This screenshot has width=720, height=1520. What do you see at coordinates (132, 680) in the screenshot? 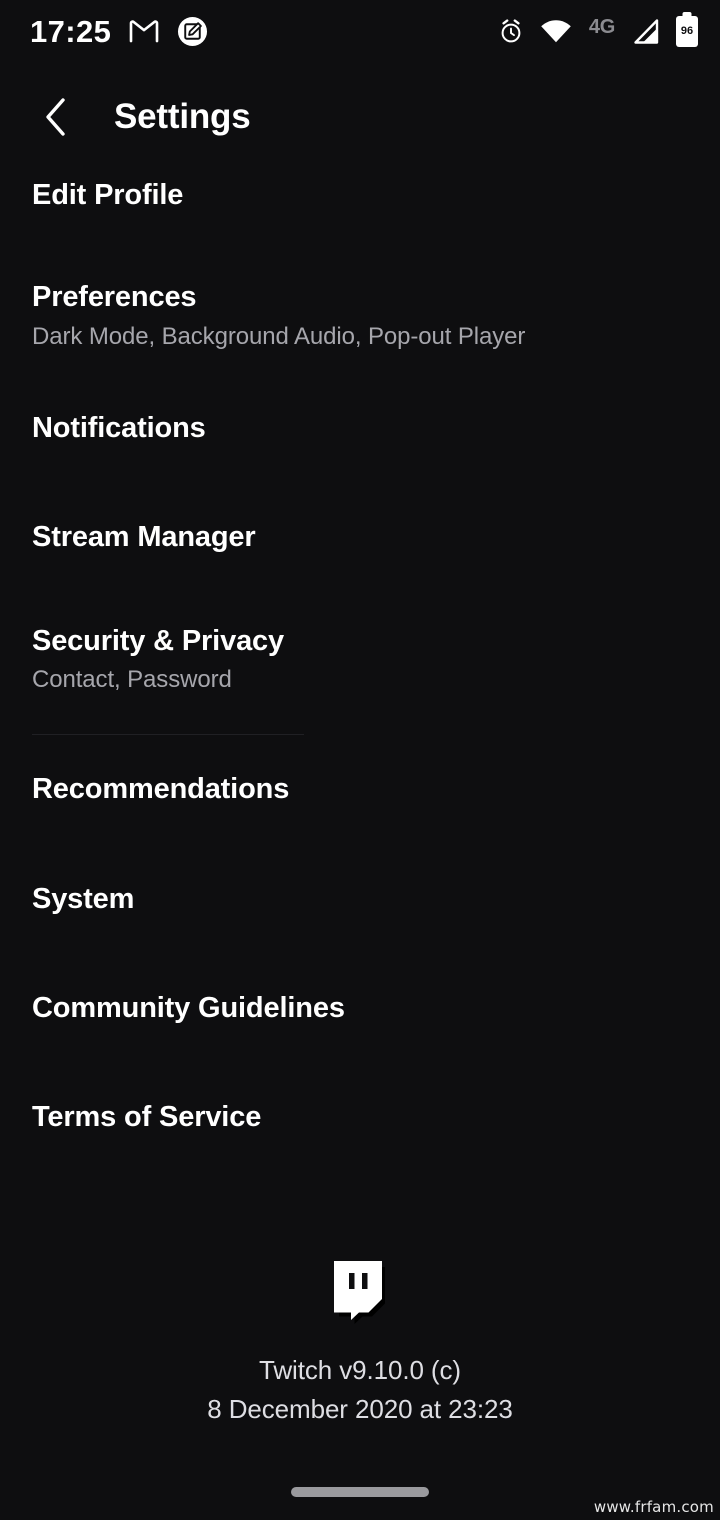
I see `item-subtitle: Contact, Password` at bounding box center [132, 680].